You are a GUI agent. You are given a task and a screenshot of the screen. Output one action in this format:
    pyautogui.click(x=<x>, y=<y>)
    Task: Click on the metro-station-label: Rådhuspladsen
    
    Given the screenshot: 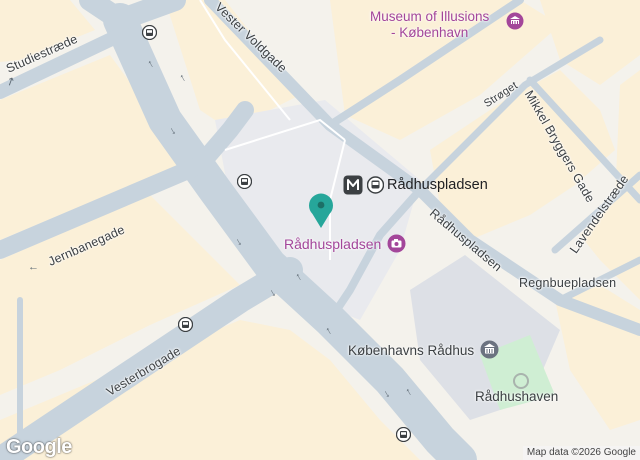 What is the action you would take?
    pyautogui.click(x=437, y=185)
    